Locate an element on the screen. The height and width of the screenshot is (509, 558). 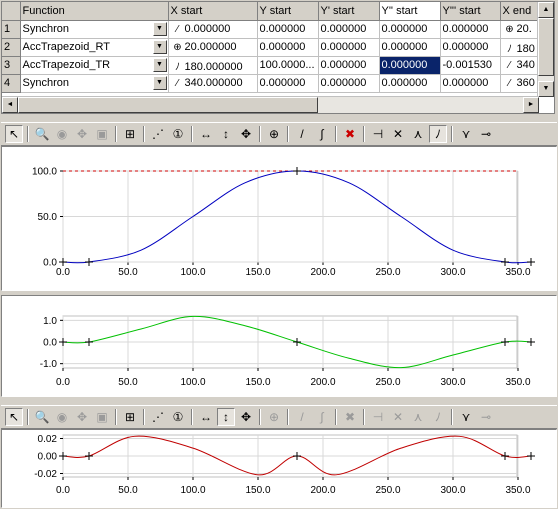
function-cell: AccTrapezoid_RT ▼ is located at coordinates (94, 47).